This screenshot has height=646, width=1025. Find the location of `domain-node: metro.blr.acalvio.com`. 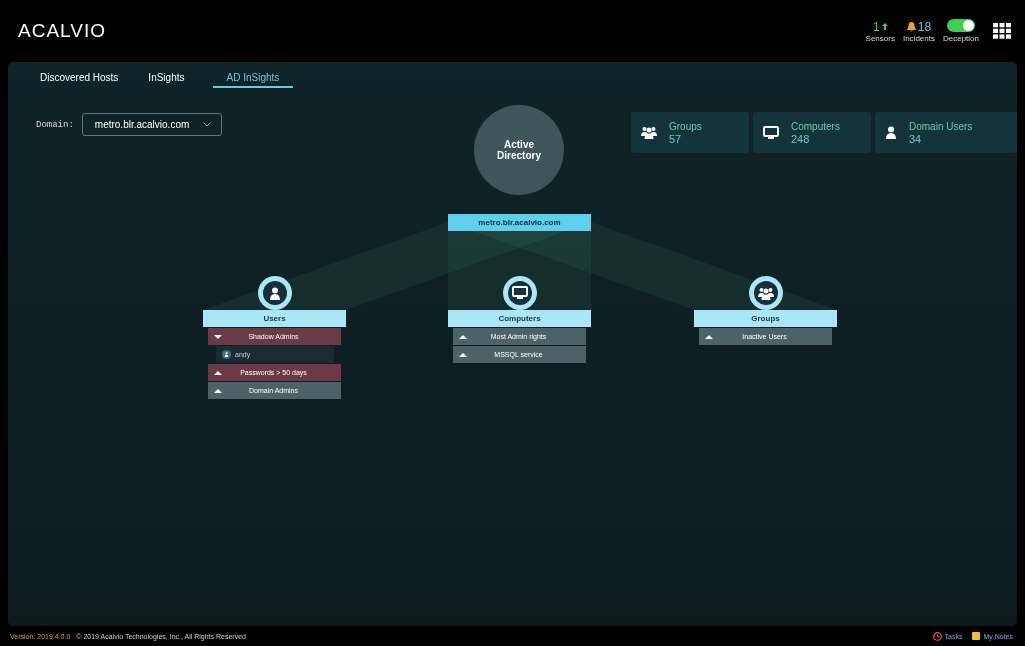

domain-node: metro.blr.acalvio.com is located at coordinates (519, 222).